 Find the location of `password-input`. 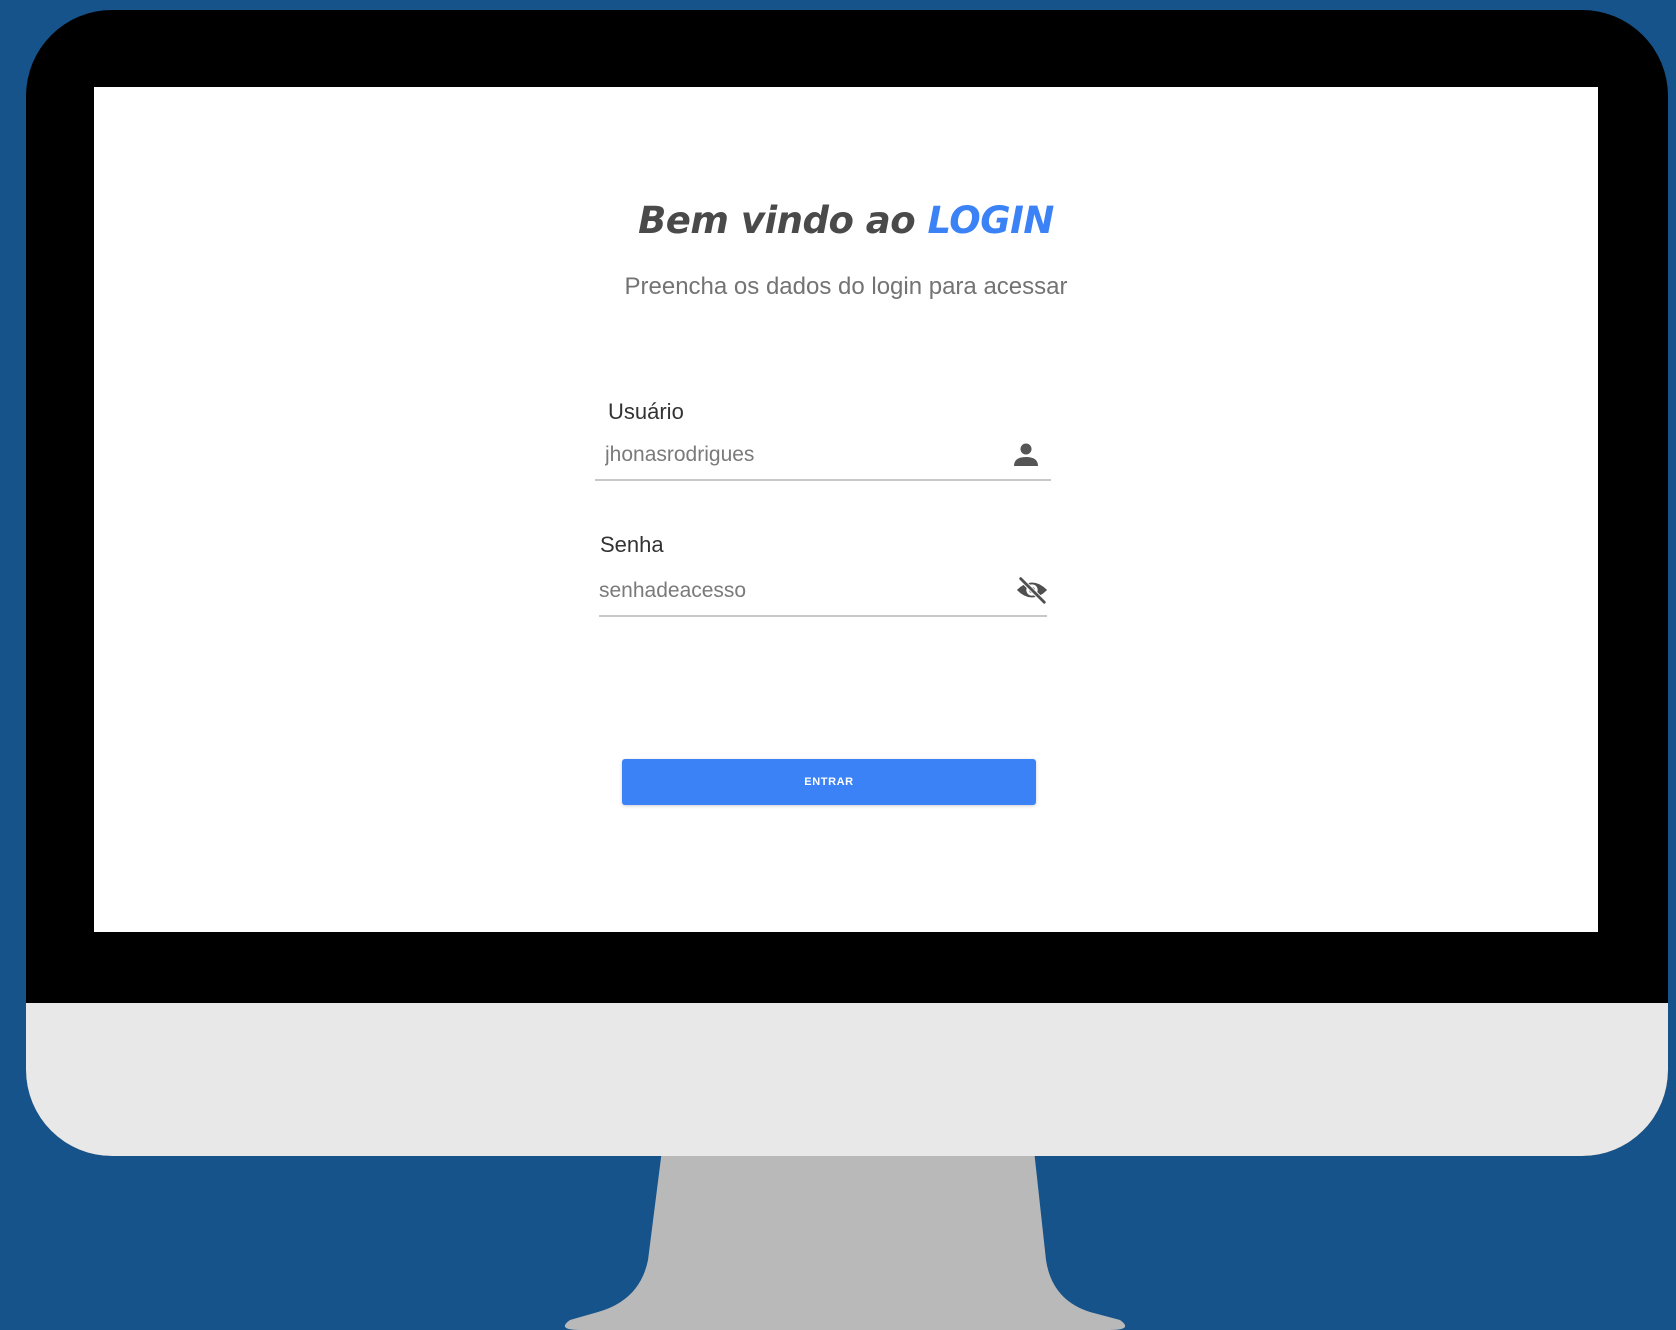

password-input is located at coordinates (823, 591).